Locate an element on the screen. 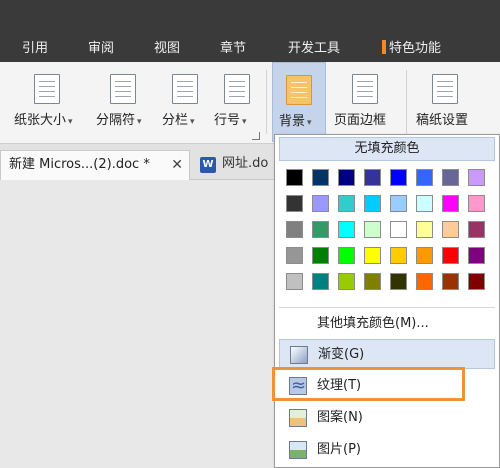  picture-label: 图片(P) is located at coordinates (339, 449).